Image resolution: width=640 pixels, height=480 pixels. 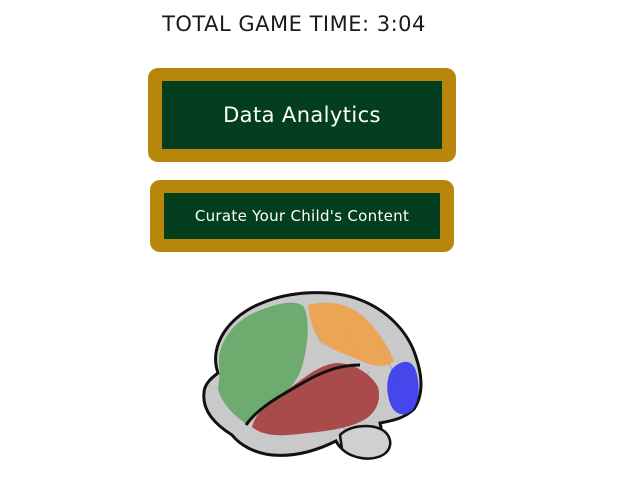 What do you see at coordinates (401, 24) in the screenshot?
I see `game-time-value: 3:04` at bounding box center [401, 24].